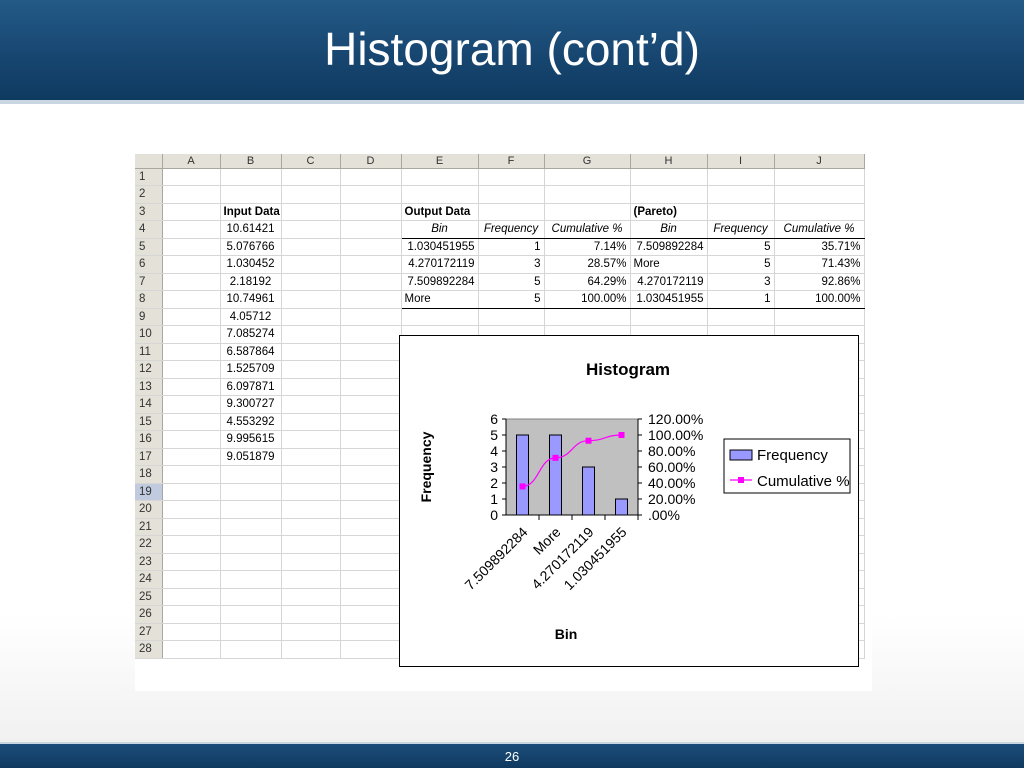  Describe the element at coordinates (669, 161) in the screenshot. I see `column-header-h: H` at that location.